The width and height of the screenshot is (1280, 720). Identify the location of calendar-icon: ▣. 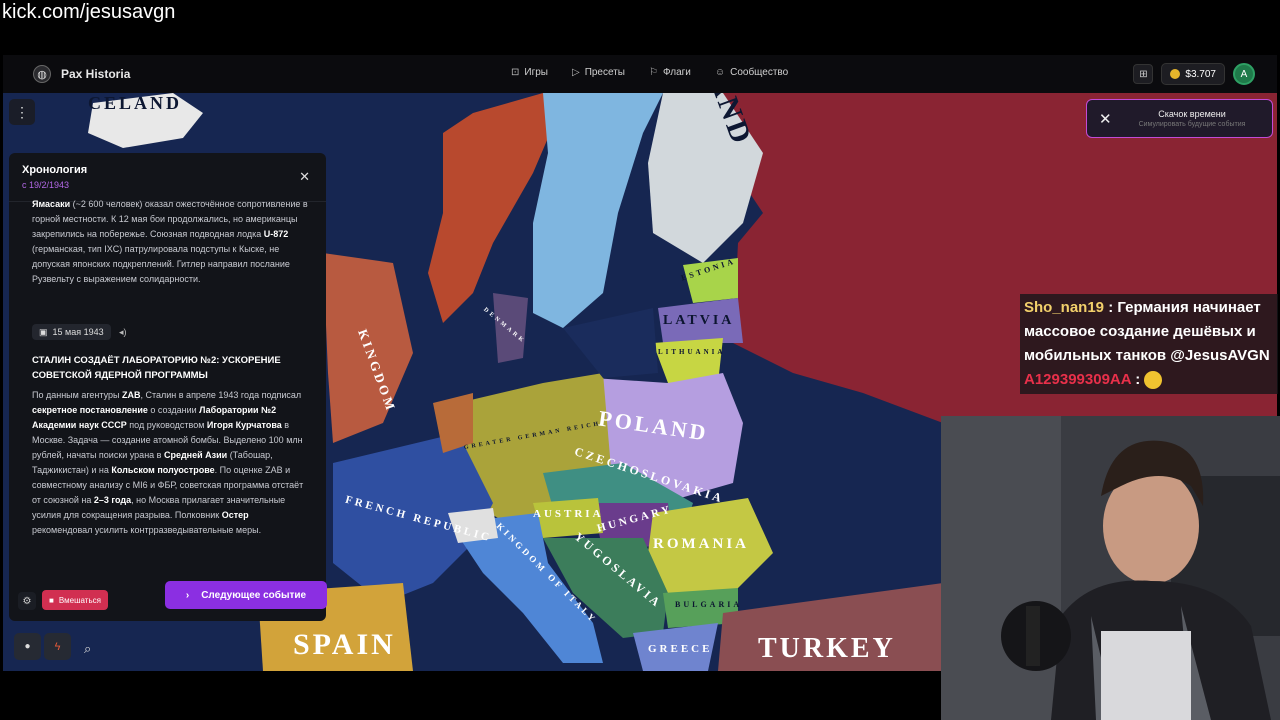
(43, 331).